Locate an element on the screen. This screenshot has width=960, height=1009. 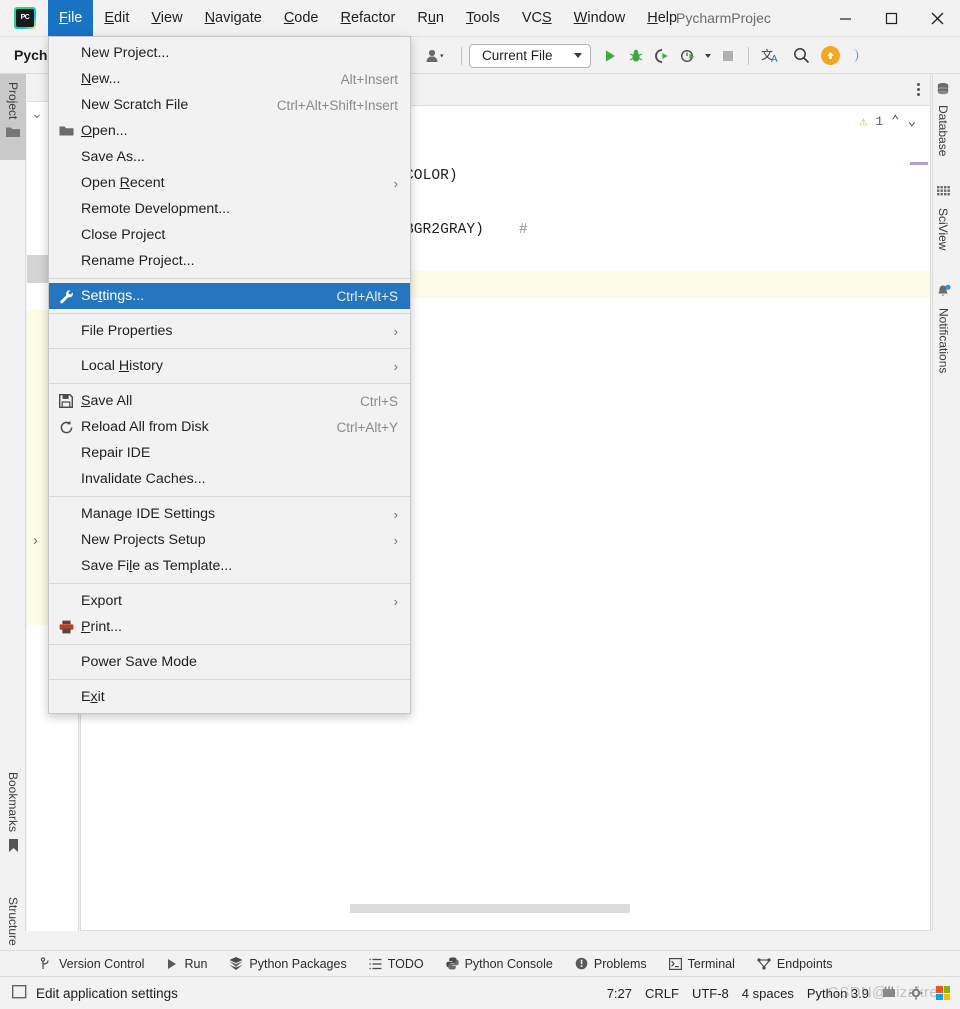
python-interpreter: Python 3.9 is located at coordinates (838, 993).